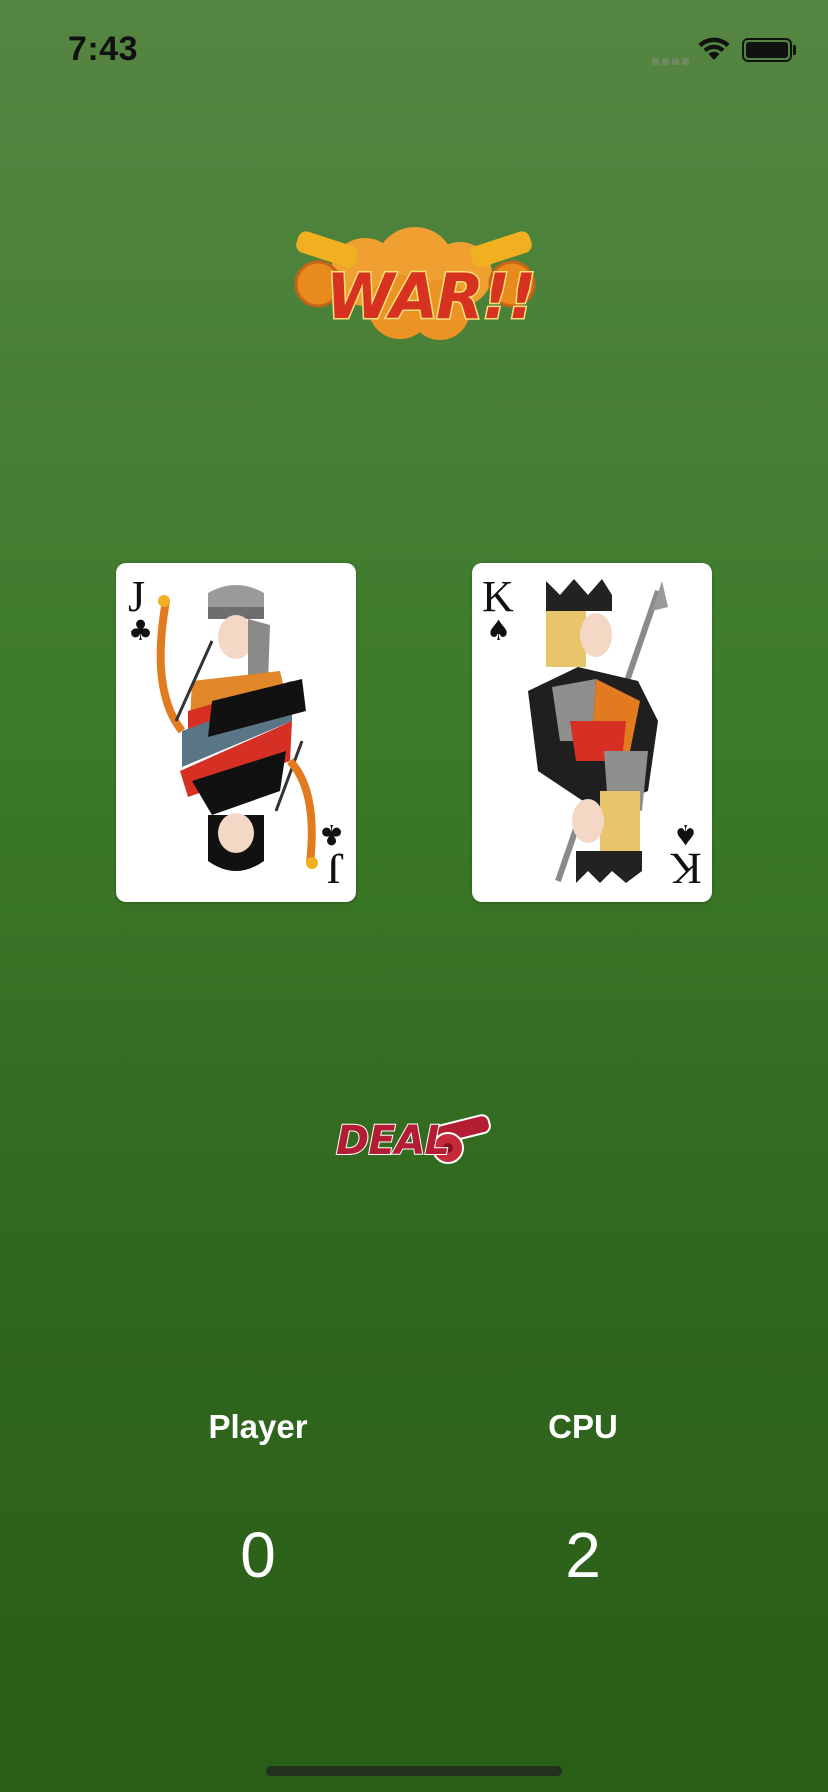  I want to click on battery-icon, so click(767, 50).